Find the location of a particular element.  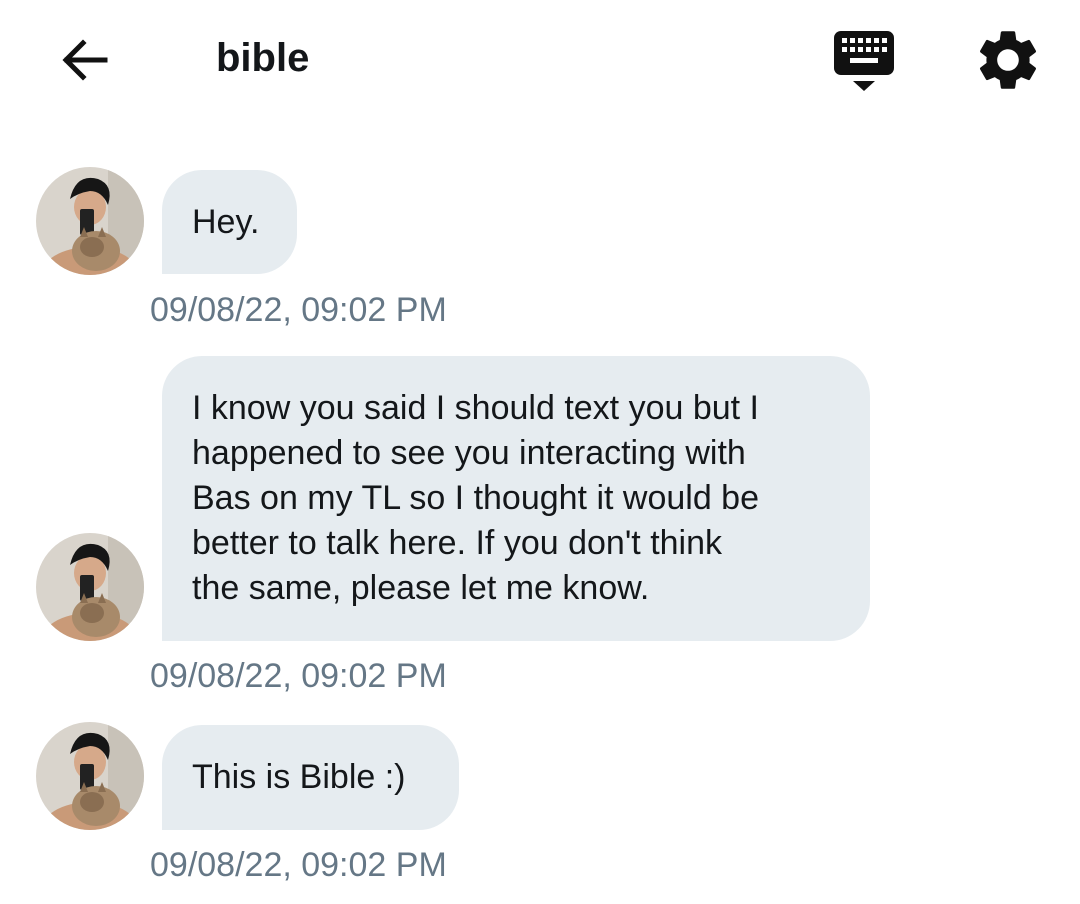

message-text-line: I know you said I should text you but I is located at coordinates (475, 408).